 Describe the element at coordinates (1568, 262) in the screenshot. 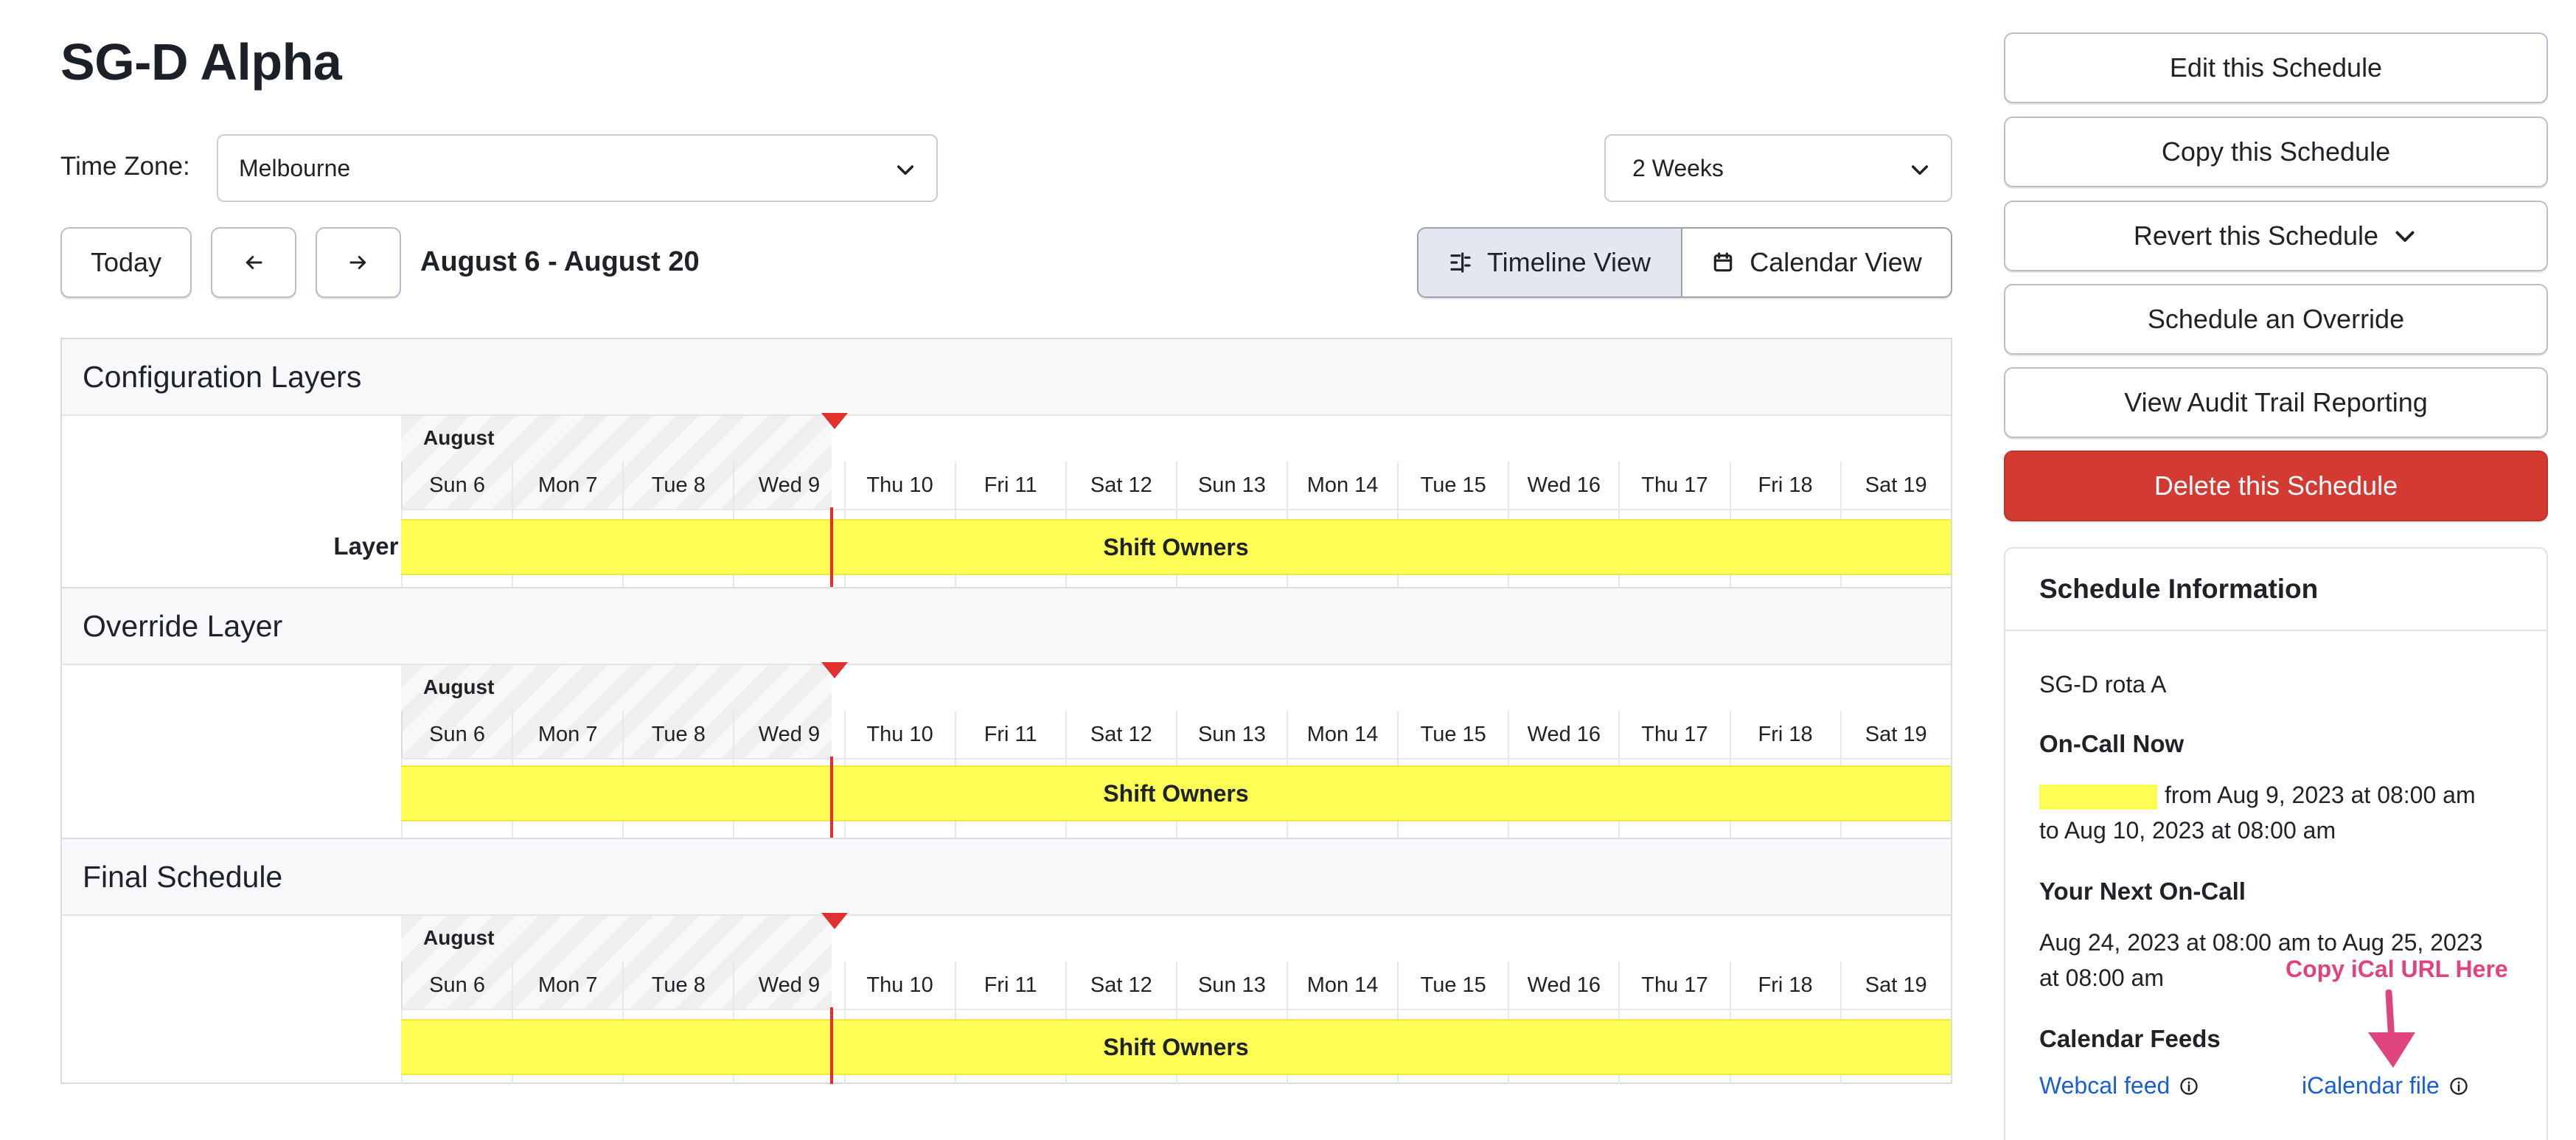

I see `timeline-view-label: Timeline View` at that location.